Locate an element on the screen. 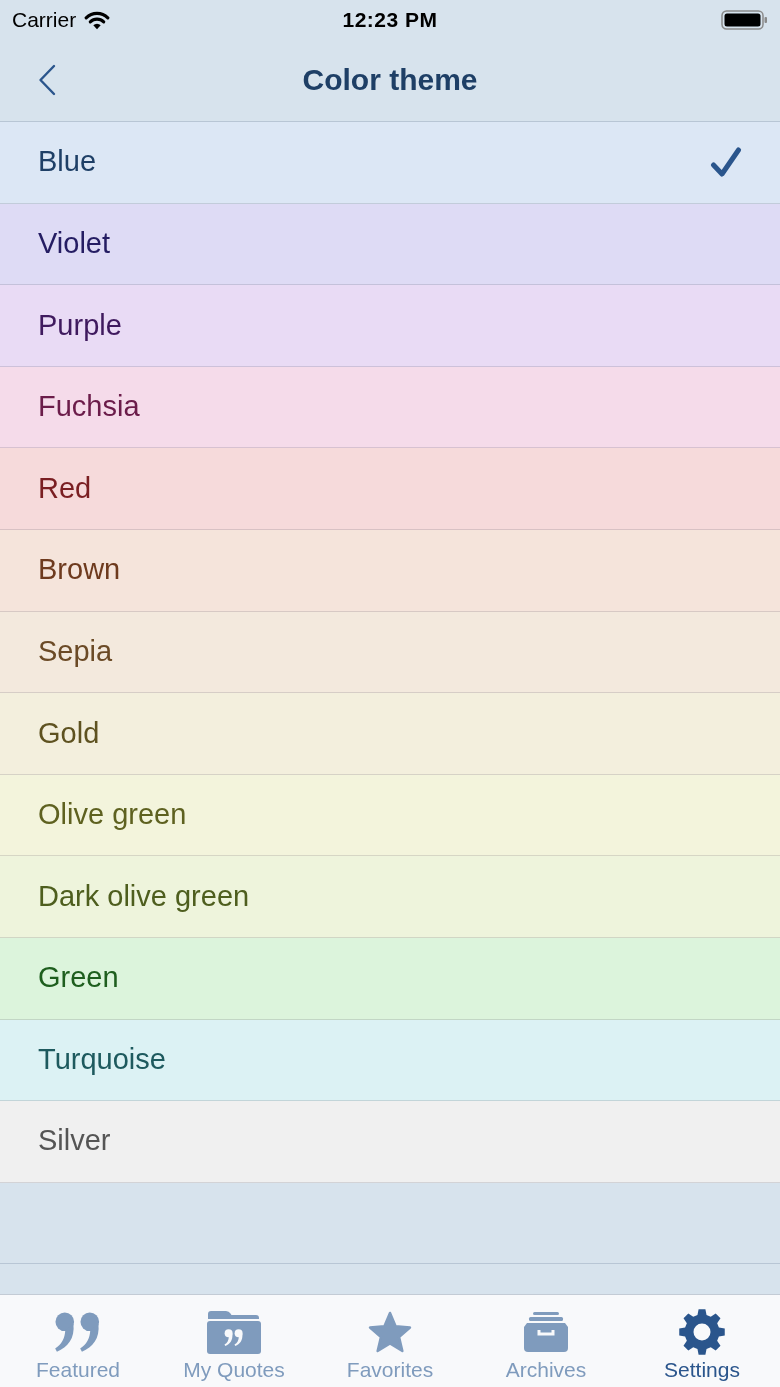 The width and height of the screenshot is (780, 1387). tab-button: Settings is located at coordinates (702, 1341).